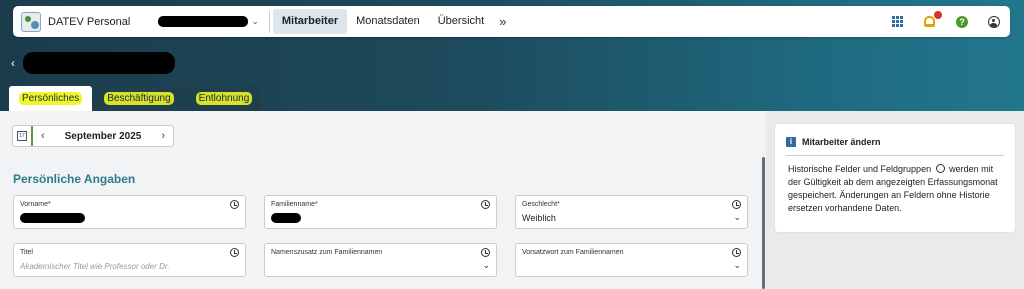 The image size is (1024, 289). Describe the element at coordinates (380, 212) in the screenshot. I see `familienname-field: Familienname*` at that location.